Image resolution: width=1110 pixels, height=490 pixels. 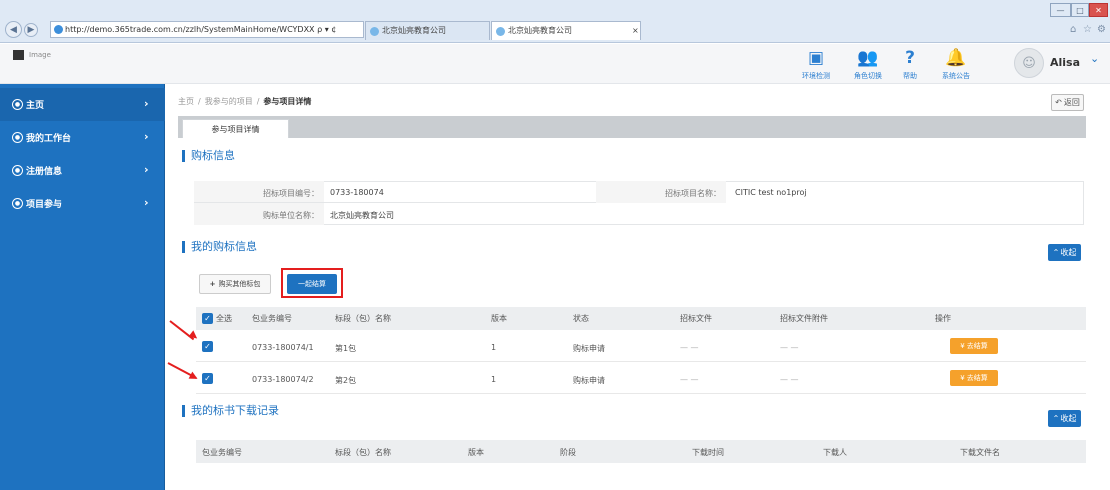 What do you see at coordinates (219, 247) in the screenshot?
I see `section-title-my-purchase: 我的购标信息` at bounding box center [219, 247].